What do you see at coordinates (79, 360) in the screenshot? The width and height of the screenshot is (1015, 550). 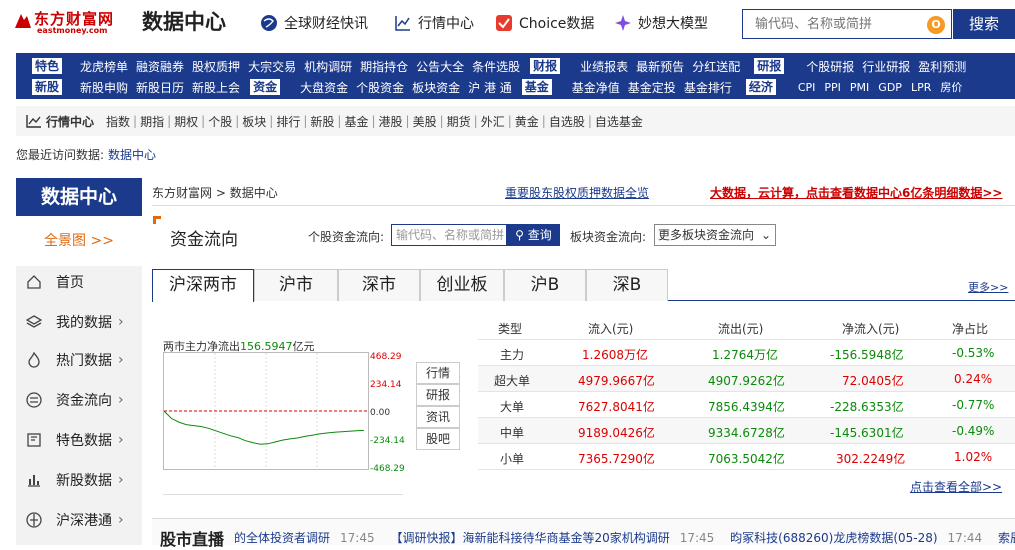 I see `sidebar-item-hot-data: 热门数据 ›` at bounding box center [79, 360].